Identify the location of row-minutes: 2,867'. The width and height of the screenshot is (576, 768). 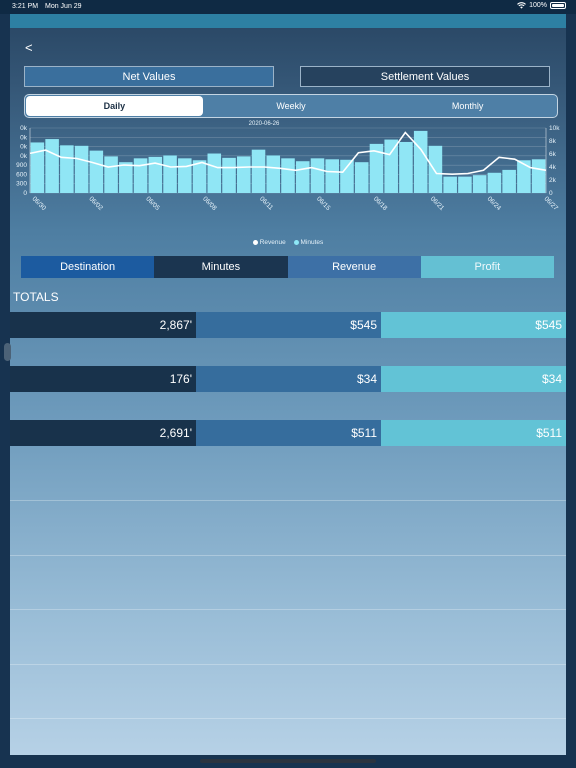
(103, 325).